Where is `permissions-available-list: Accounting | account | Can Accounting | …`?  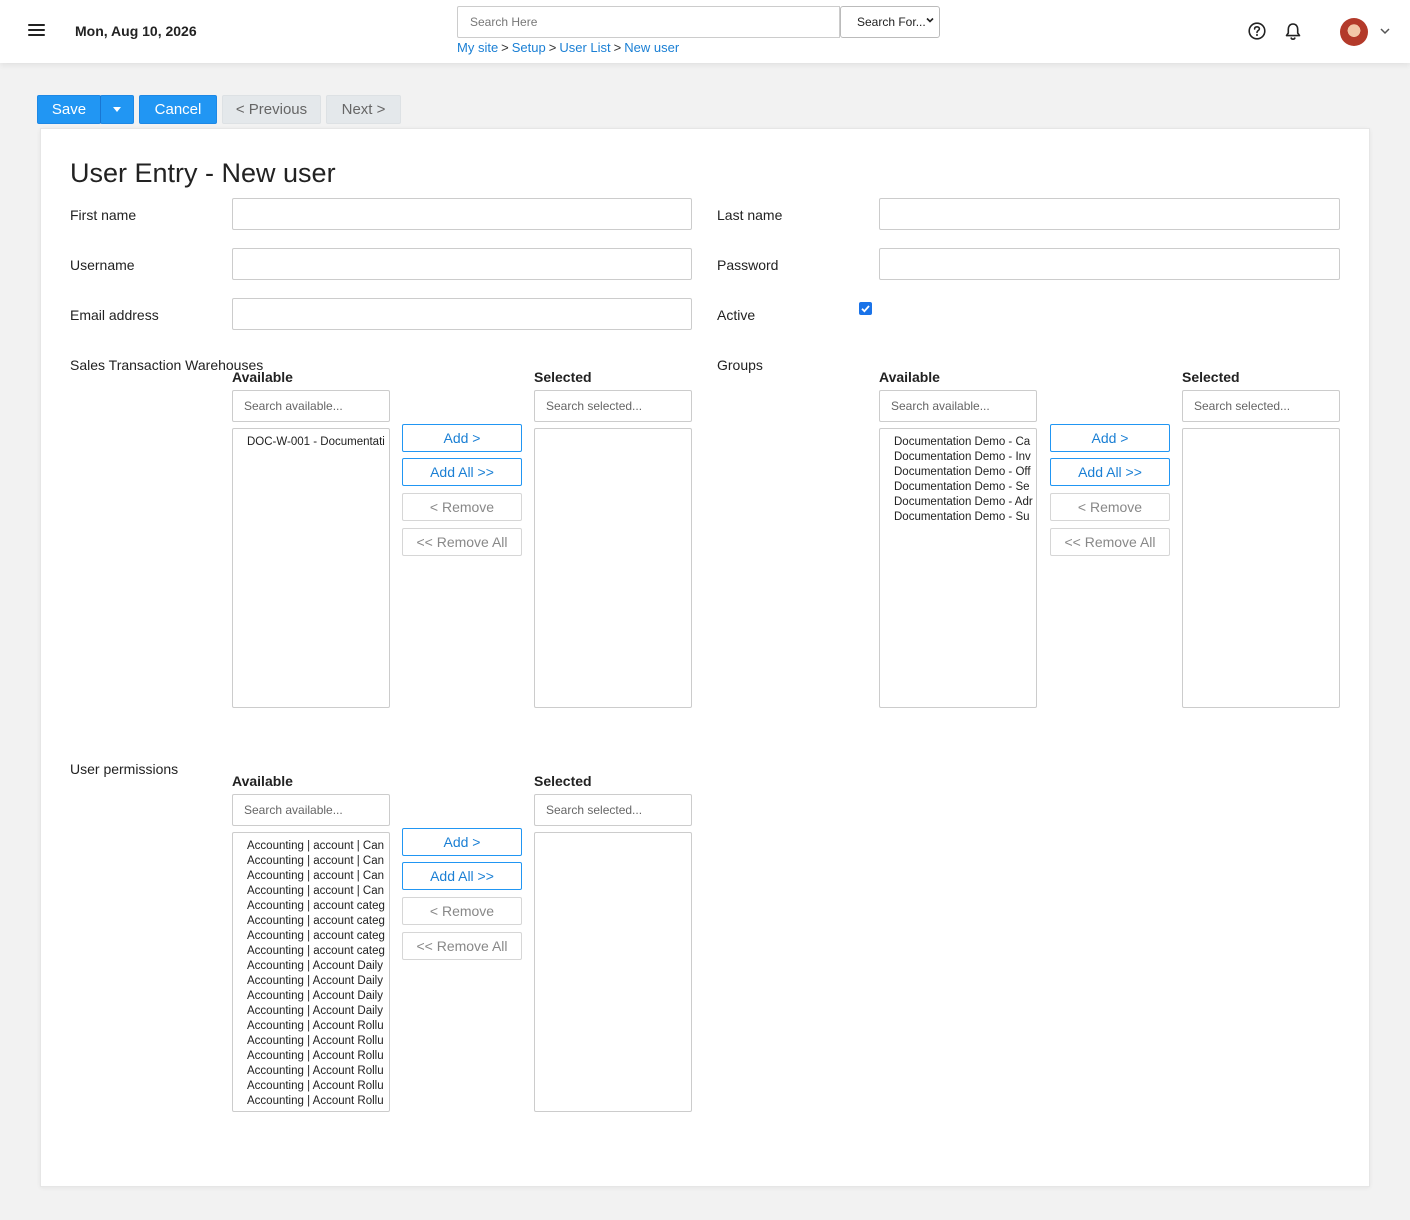 permissions-available-list: Accounting | account | Can Accounting | … is located at coordinates (311, 972).